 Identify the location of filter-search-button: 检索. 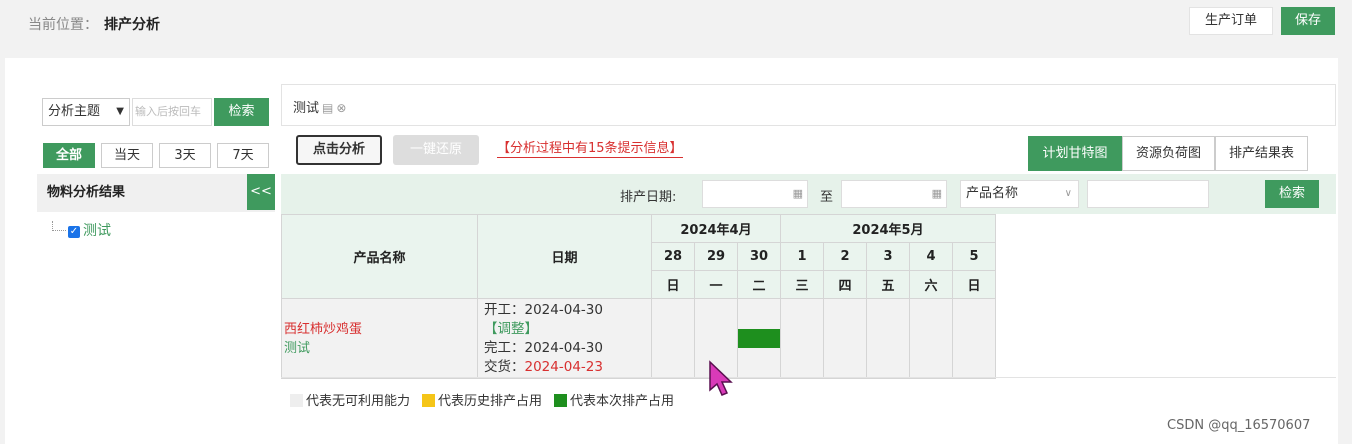
(1292, 194).